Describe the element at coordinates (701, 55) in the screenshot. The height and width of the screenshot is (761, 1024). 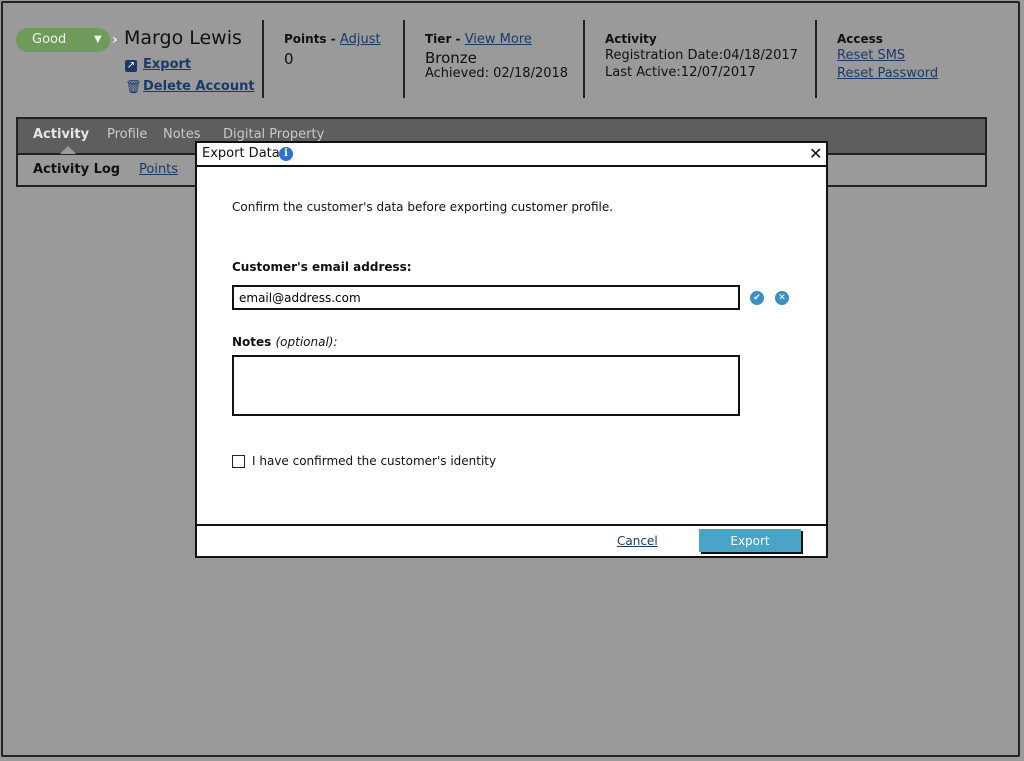
I see `registration-date: Registration Date:04/18/2017` at that location.